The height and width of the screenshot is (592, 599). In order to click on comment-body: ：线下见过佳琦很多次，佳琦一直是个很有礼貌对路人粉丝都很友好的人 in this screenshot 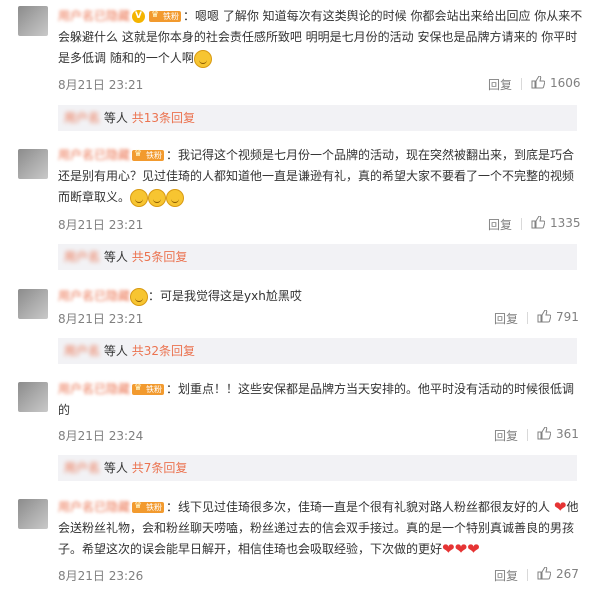, I will do `click(358, 507)`.